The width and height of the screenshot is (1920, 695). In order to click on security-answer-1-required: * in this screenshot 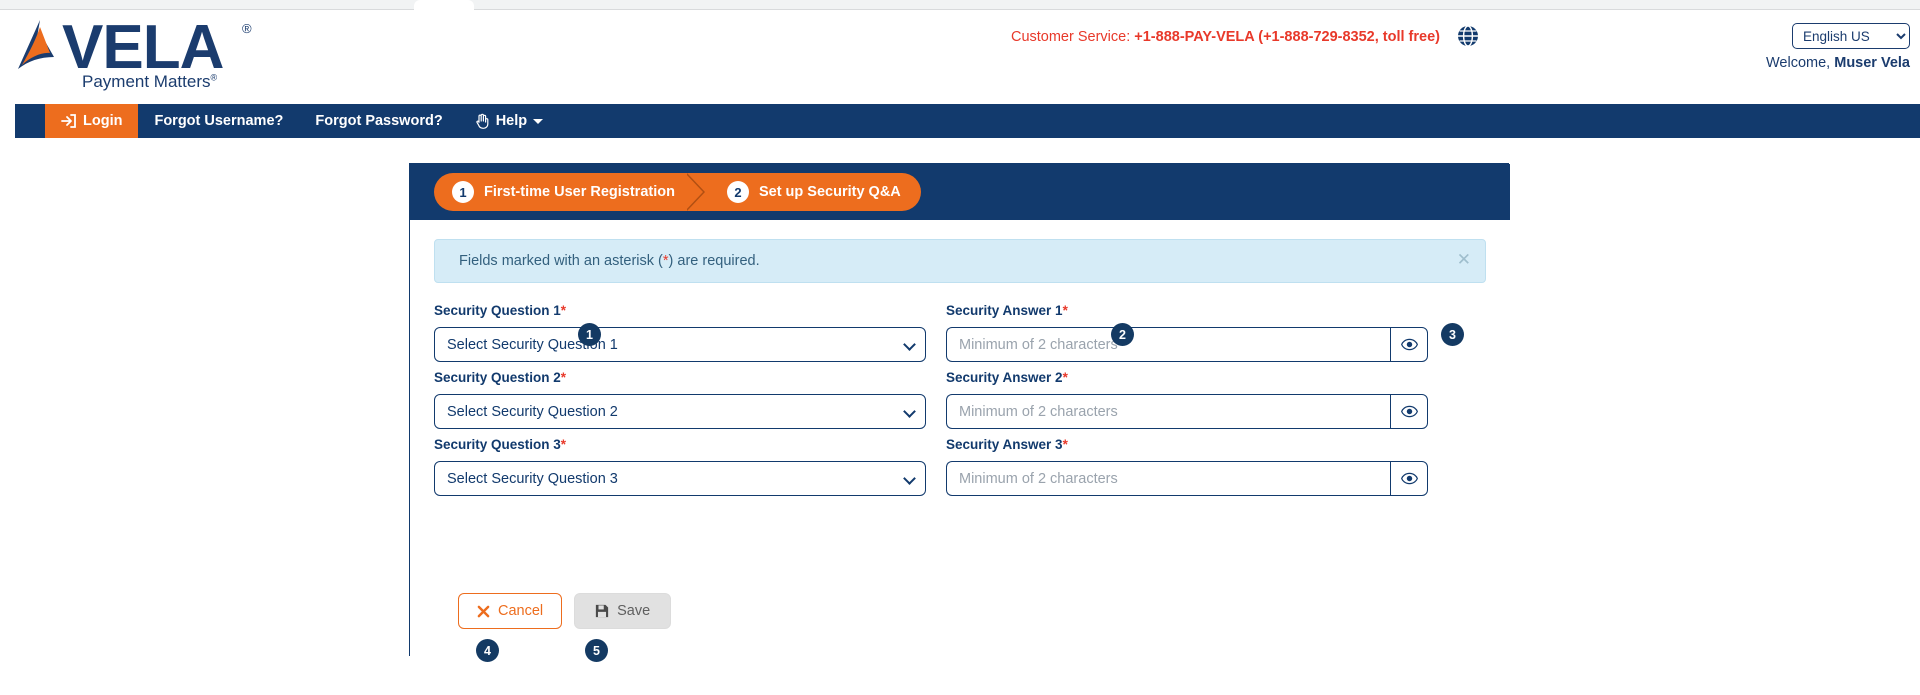, I will do `click(1065, 310)`.